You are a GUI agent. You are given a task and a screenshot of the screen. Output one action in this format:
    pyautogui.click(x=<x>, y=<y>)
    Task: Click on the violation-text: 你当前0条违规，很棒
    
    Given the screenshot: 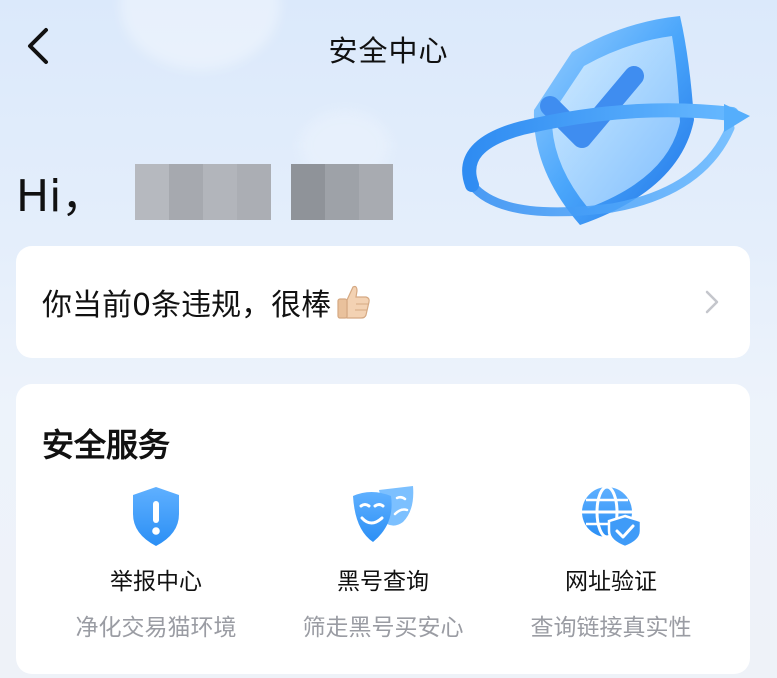 What is the action you would take?
    pyautogui.click(x=187, y=305)
    